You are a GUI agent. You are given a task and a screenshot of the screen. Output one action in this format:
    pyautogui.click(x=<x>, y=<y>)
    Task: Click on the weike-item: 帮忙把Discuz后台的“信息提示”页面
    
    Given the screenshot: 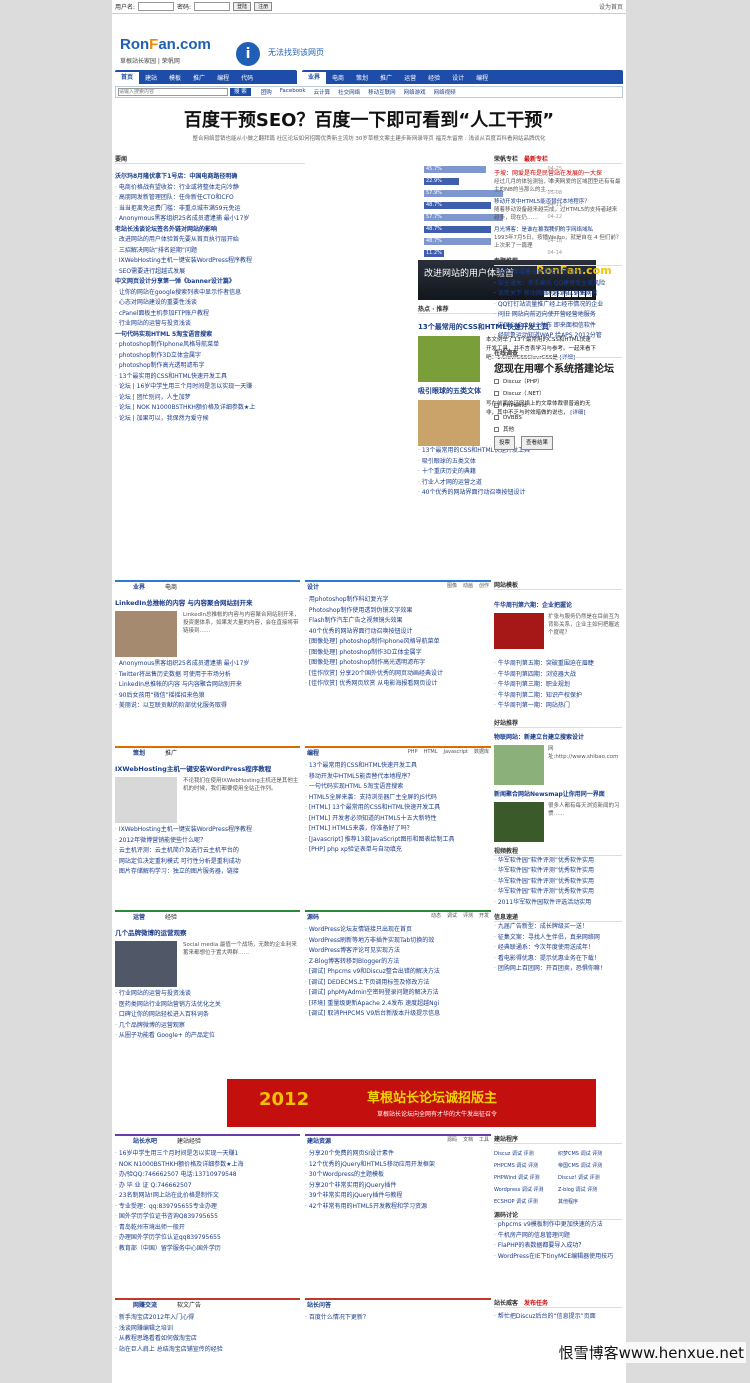 What is the action you would take?
    pyautogui.click(x=558, y=1317)
    